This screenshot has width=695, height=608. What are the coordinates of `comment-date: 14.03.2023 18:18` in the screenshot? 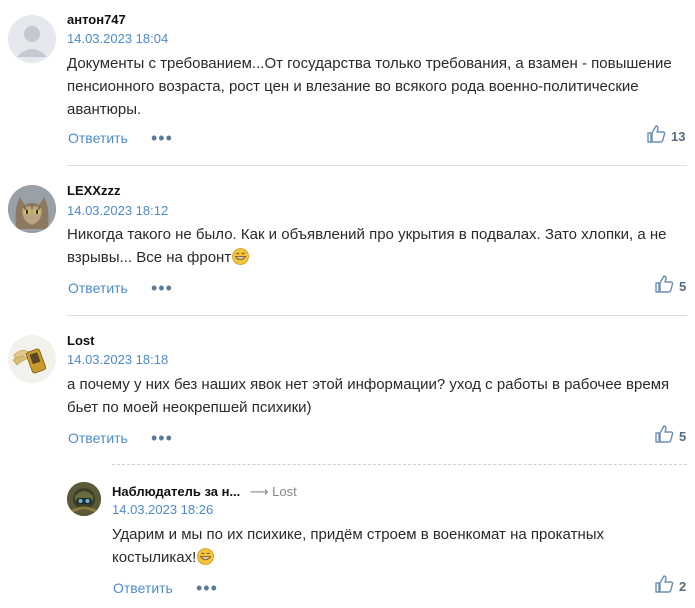 It's located at (118, 359).